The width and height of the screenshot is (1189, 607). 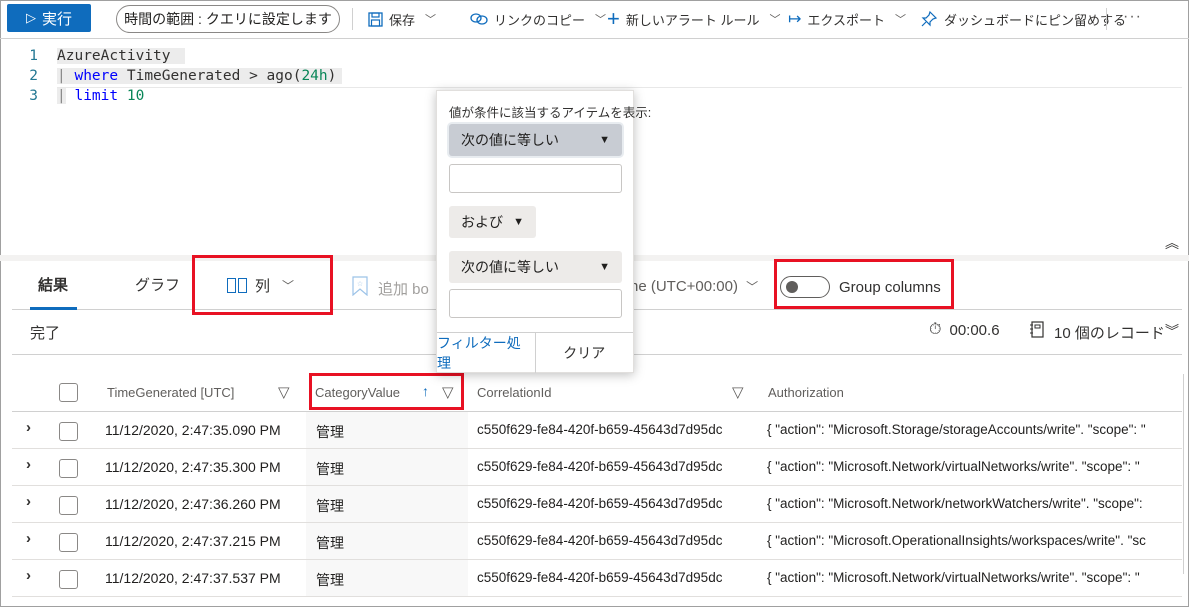 I want to click on bookmark-icon: ☆, so click(x=360, y=288).